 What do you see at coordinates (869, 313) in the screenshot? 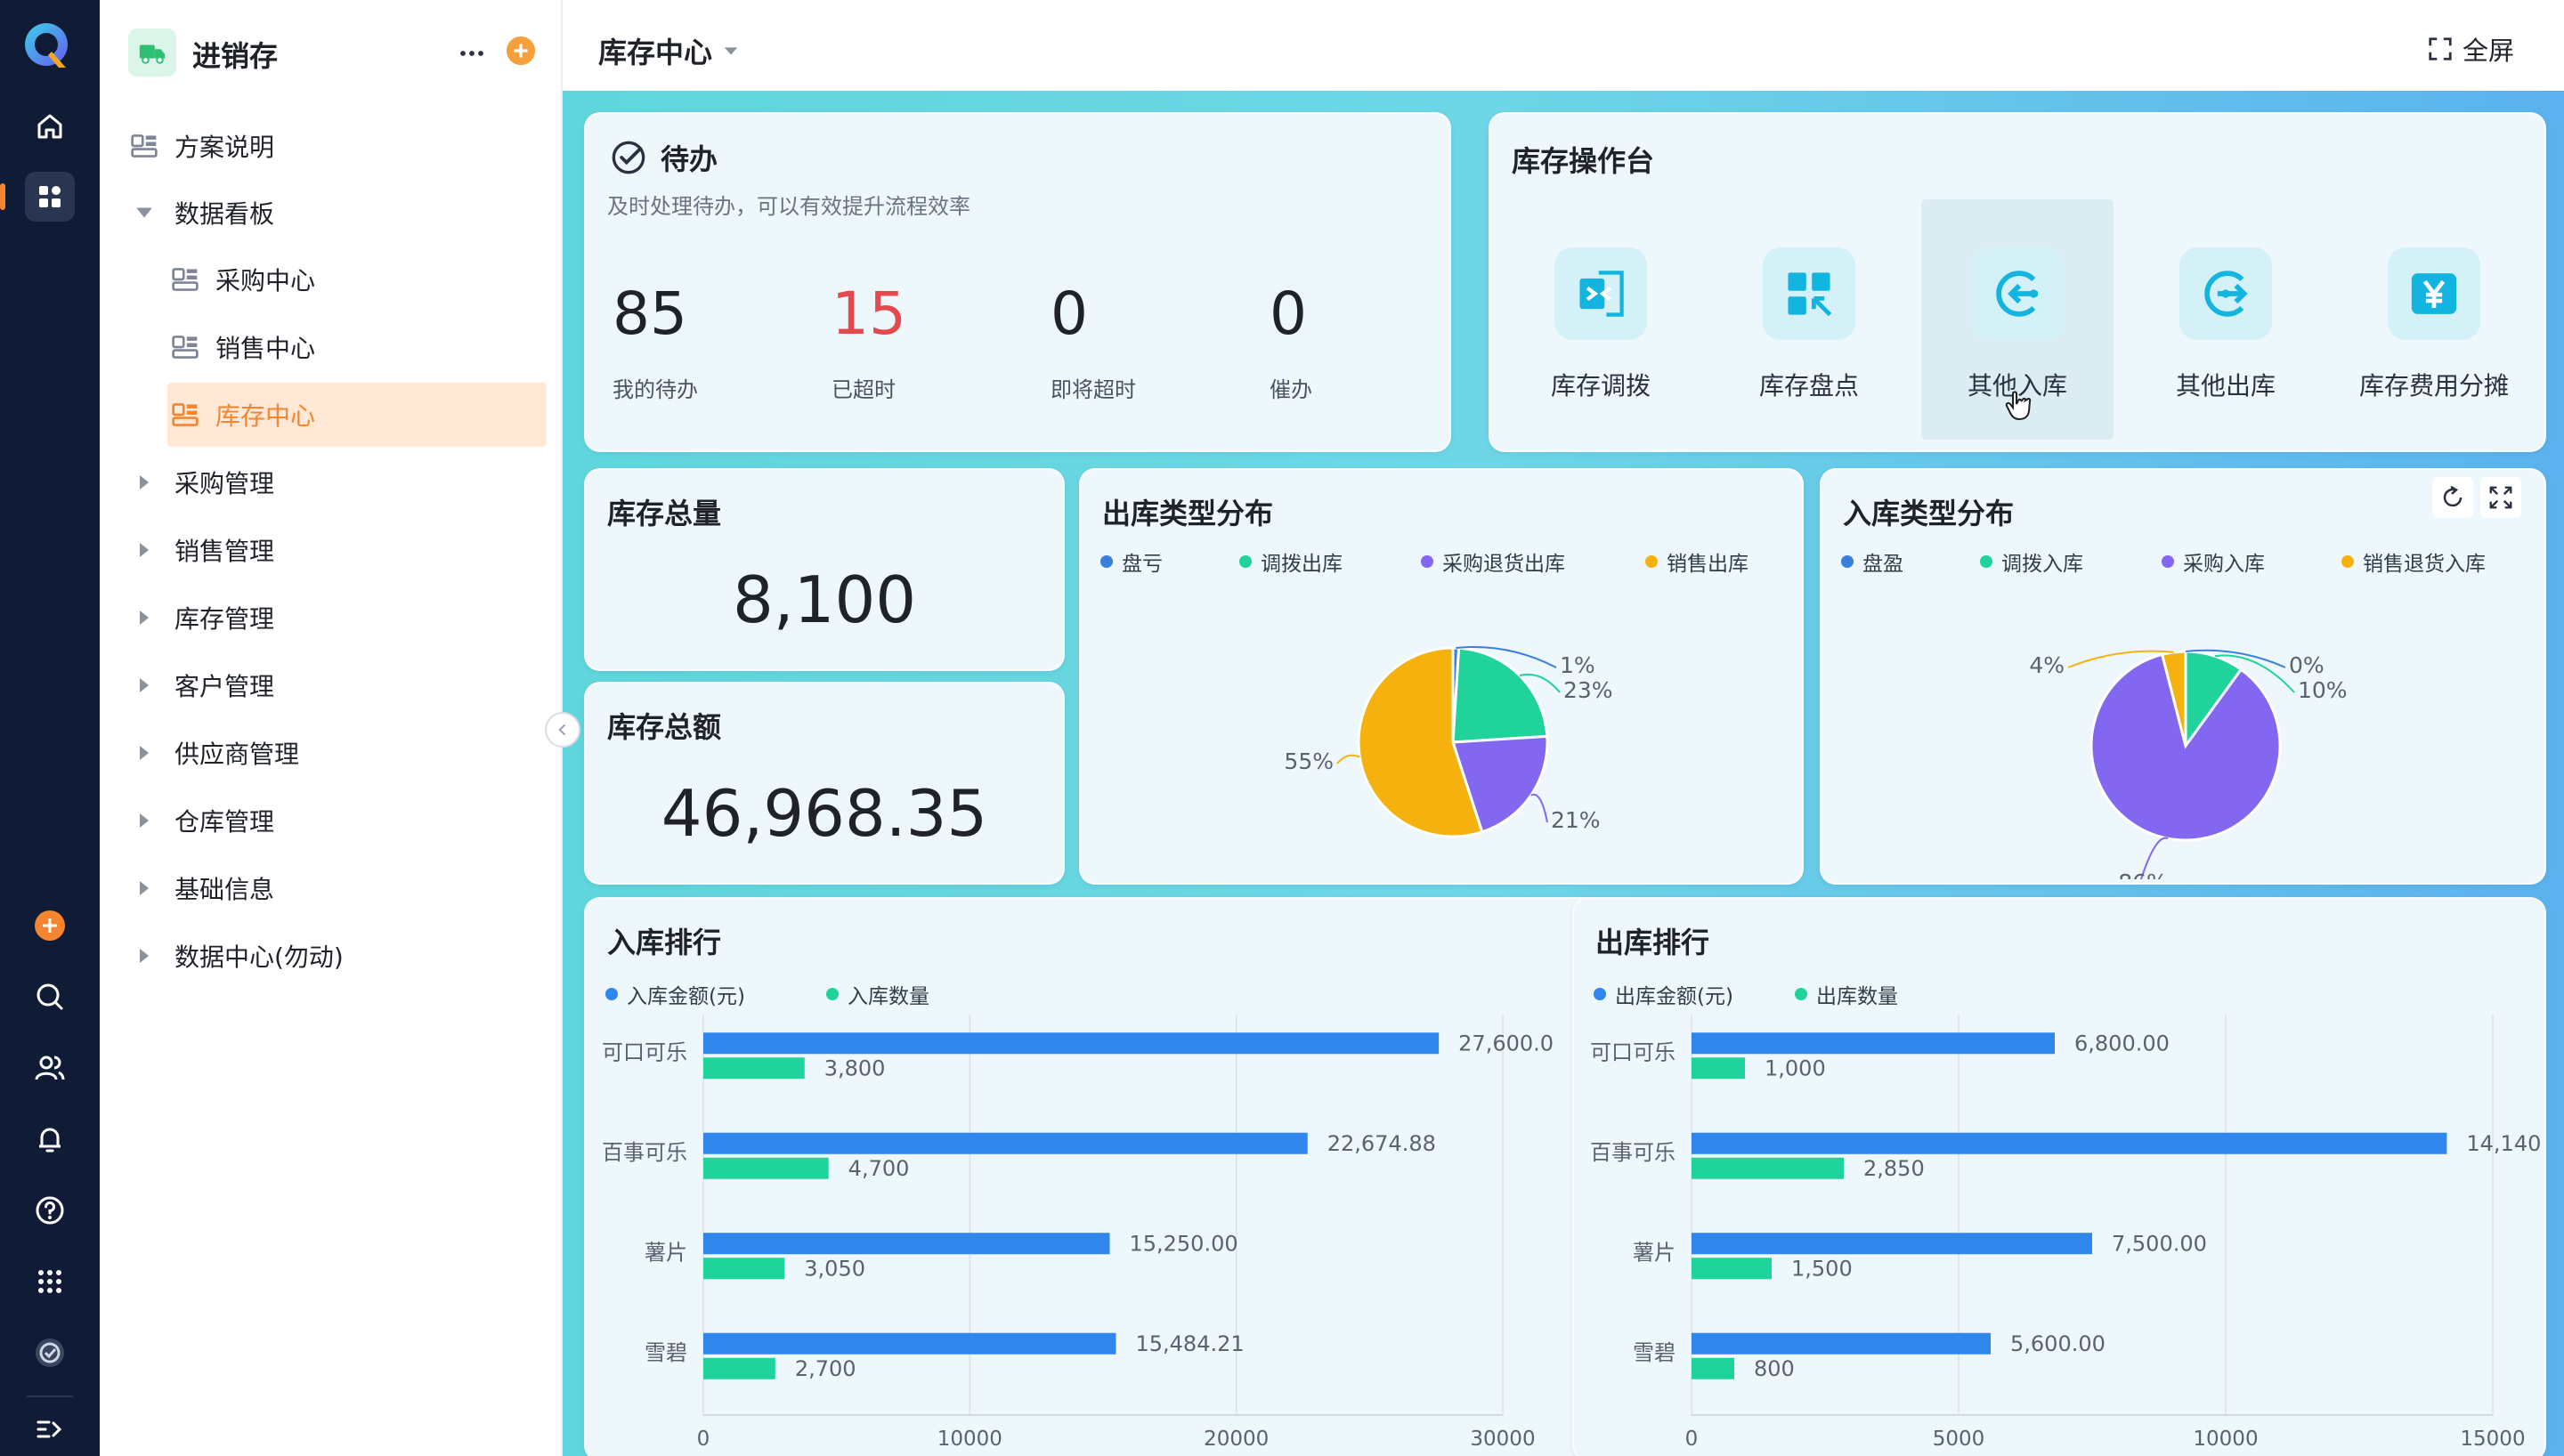
I see `overdue-count: 15` at bounding box center [869, 313].